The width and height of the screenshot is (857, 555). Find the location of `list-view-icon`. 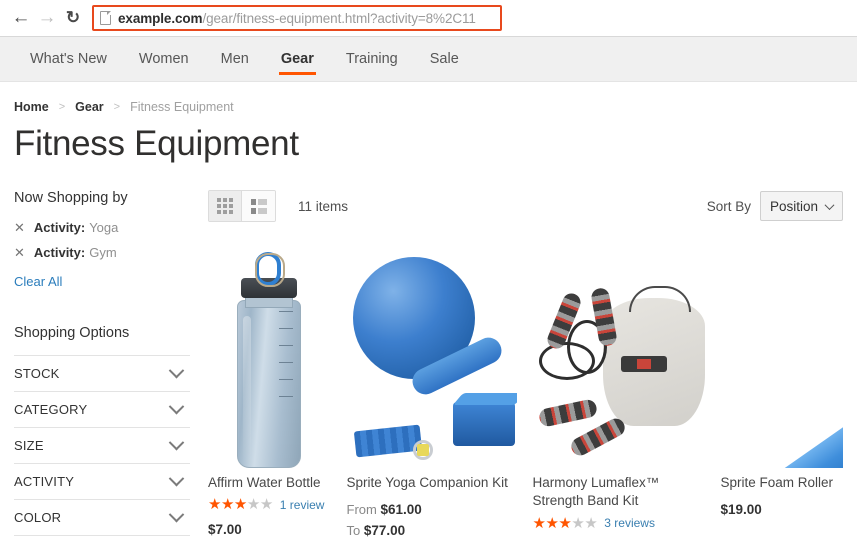

list-view-icon is located at coordinates (258, 206).